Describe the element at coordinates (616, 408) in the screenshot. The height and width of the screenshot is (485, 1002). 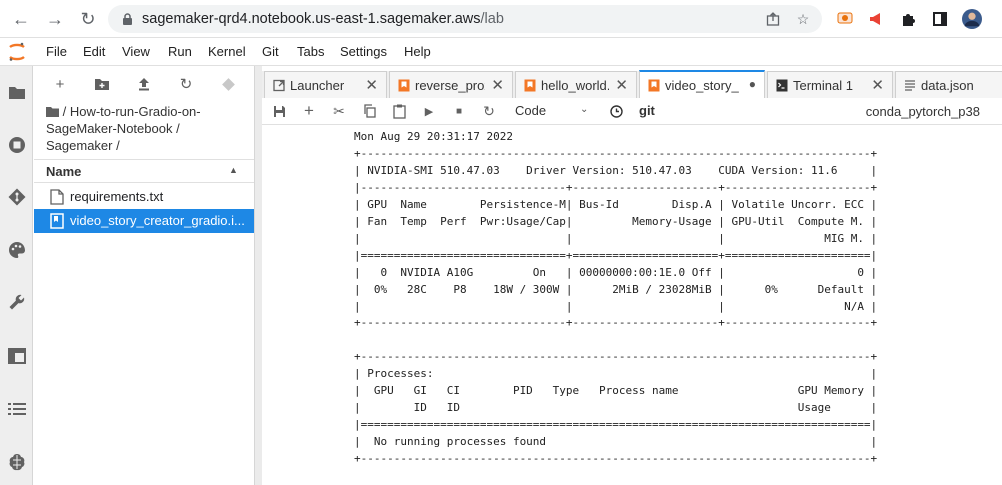
I see `output-line: | ID ID Usage |` at that location.